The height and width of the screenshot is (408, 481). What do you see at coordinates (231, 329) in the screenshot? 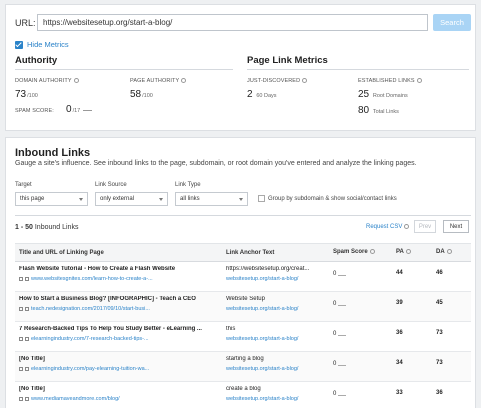
I see `anchor-text: this` at bounding box center [231, 329].